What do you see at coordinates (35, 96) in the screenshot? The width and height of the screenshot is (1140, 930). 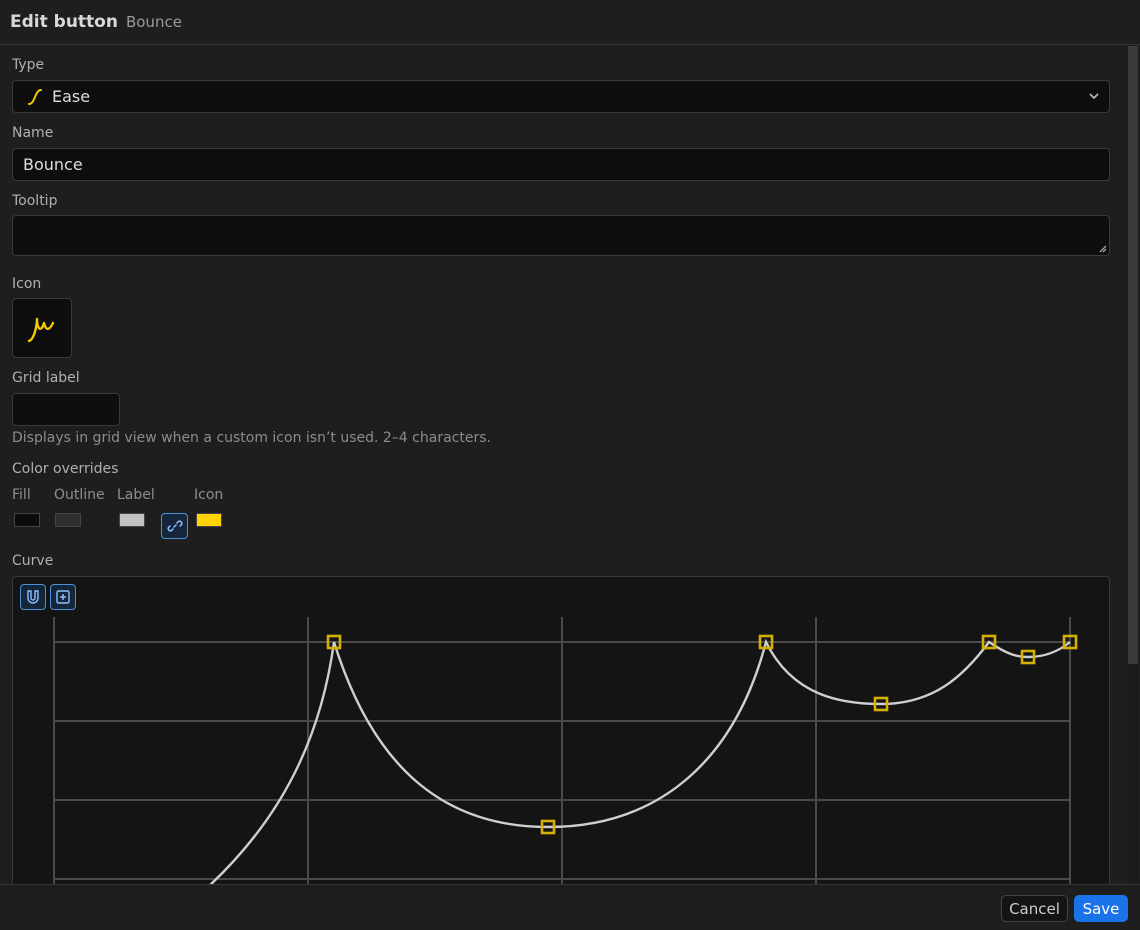 I see `ease-curve-icon` at bounding box center [35, 96].